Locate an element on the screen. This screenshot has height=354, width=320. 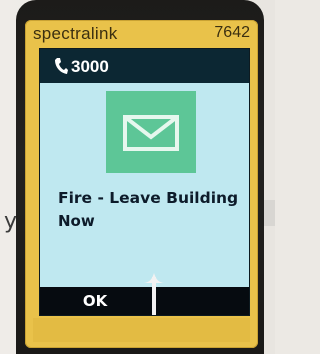
alert-message-line1: Fire - Leave Building is located at coordinates (148, 198).